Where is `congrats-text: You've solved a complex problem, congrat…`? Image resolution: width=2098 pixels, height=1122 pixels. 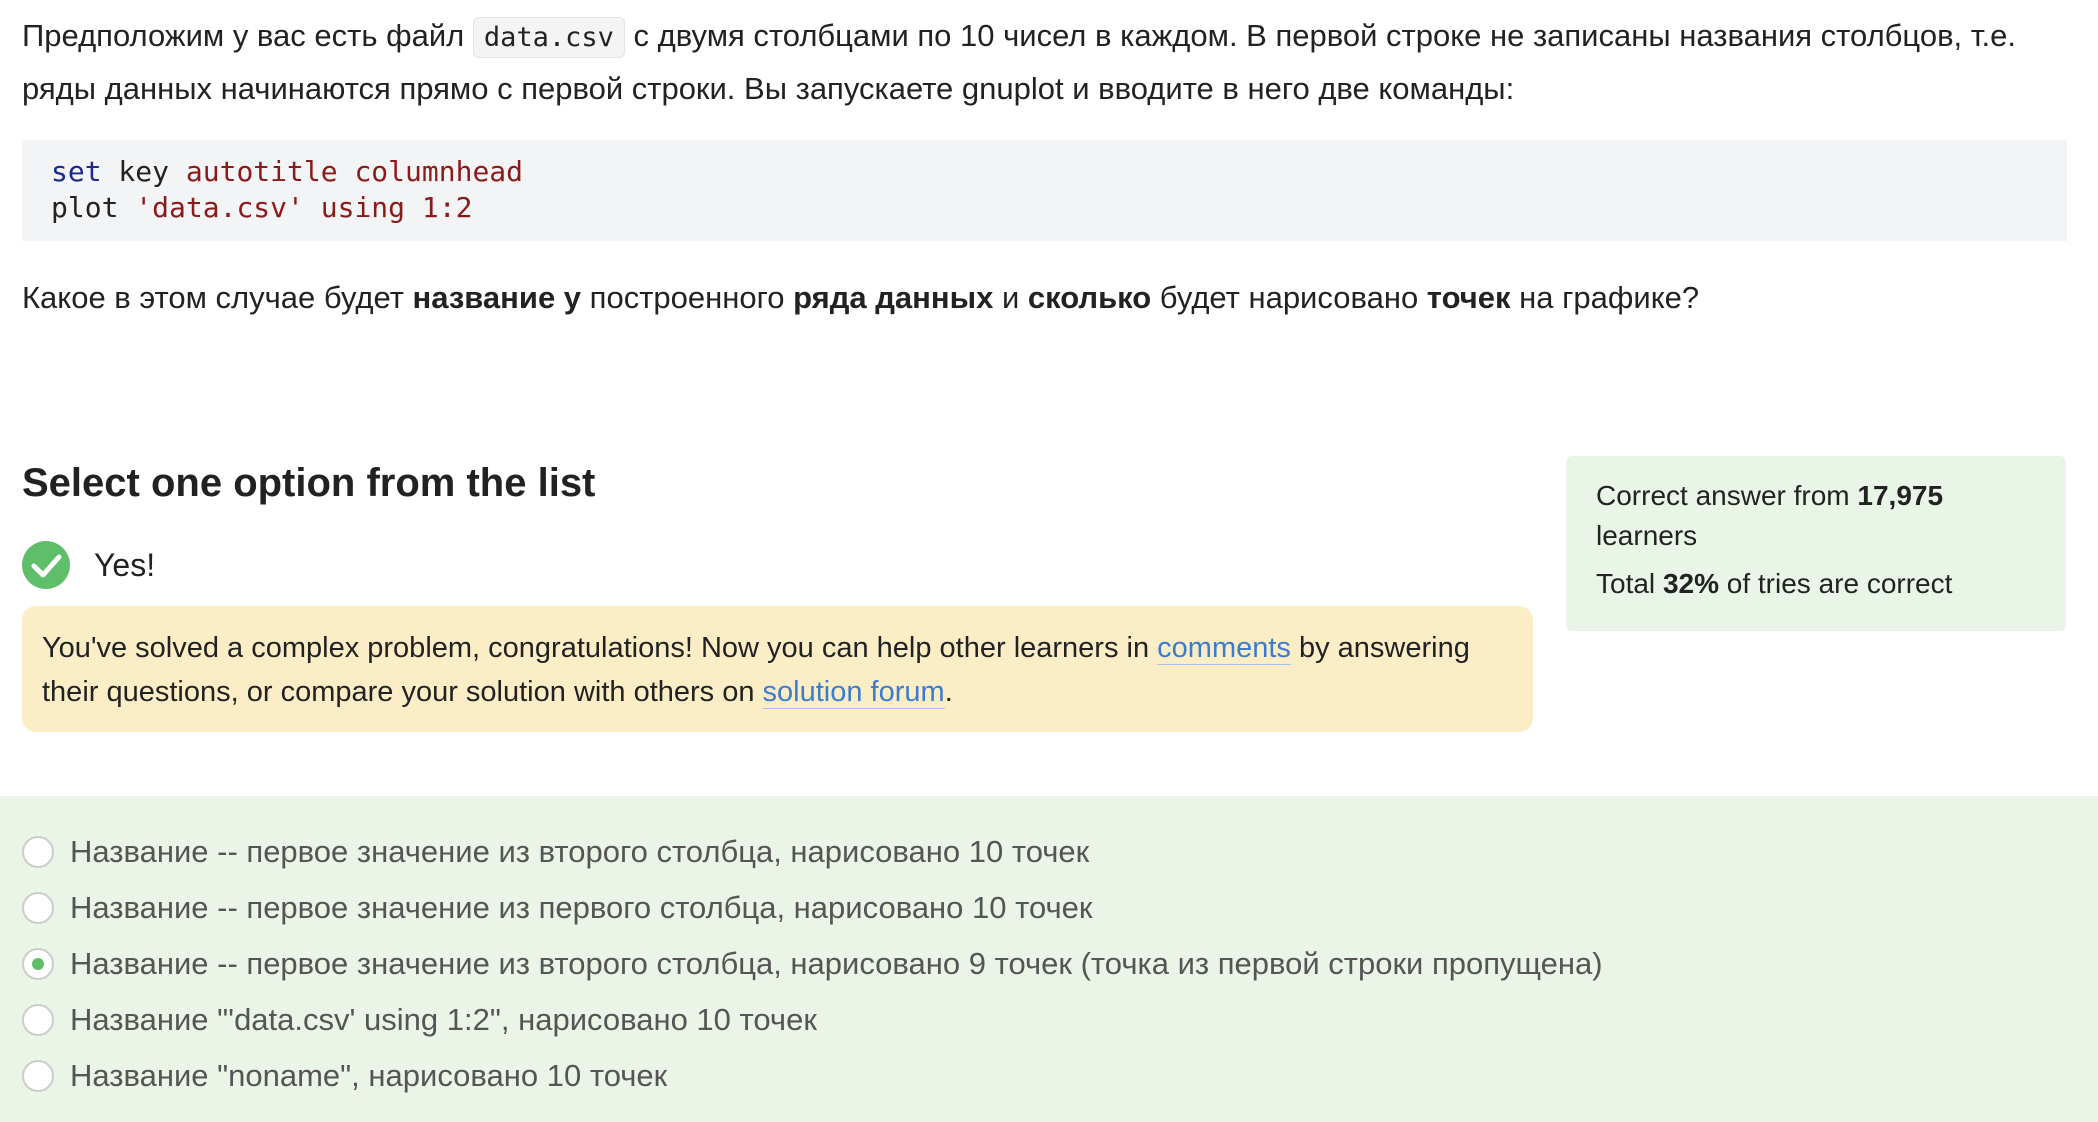 congrats-text: You've solved a complex problem, congrat… is located at coordinates (600, 648).